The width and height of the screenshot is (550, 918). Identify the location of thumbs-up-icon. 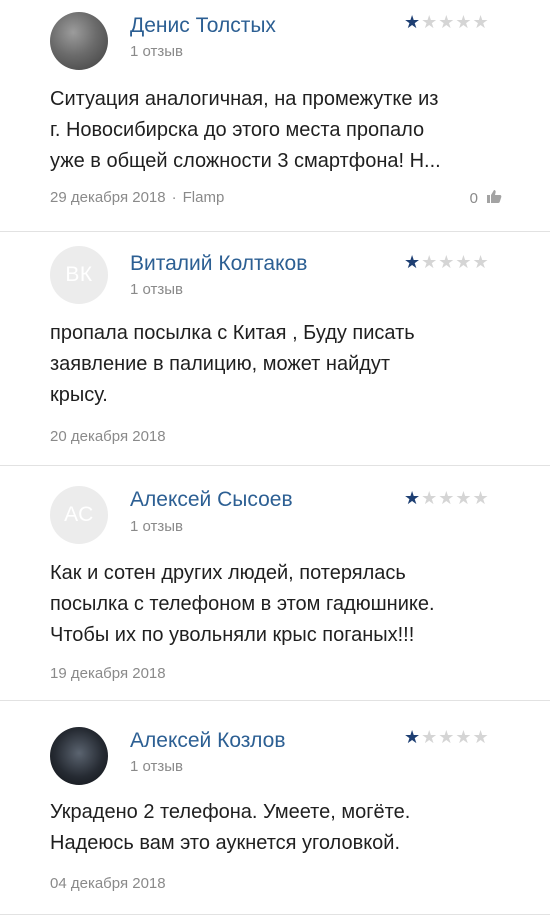
(494, 198).